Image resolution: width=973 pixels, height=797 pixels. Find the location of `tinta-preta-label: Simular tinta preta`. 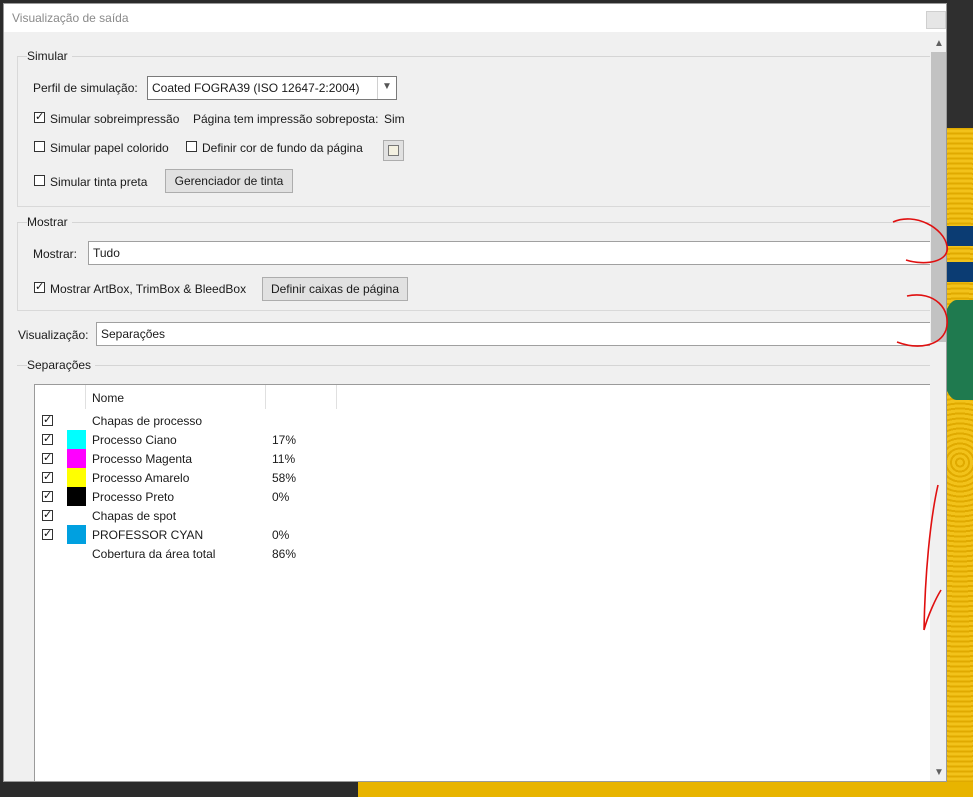

tinta-preta-label: Simular tinta preta is located at coordinates (99, 182).